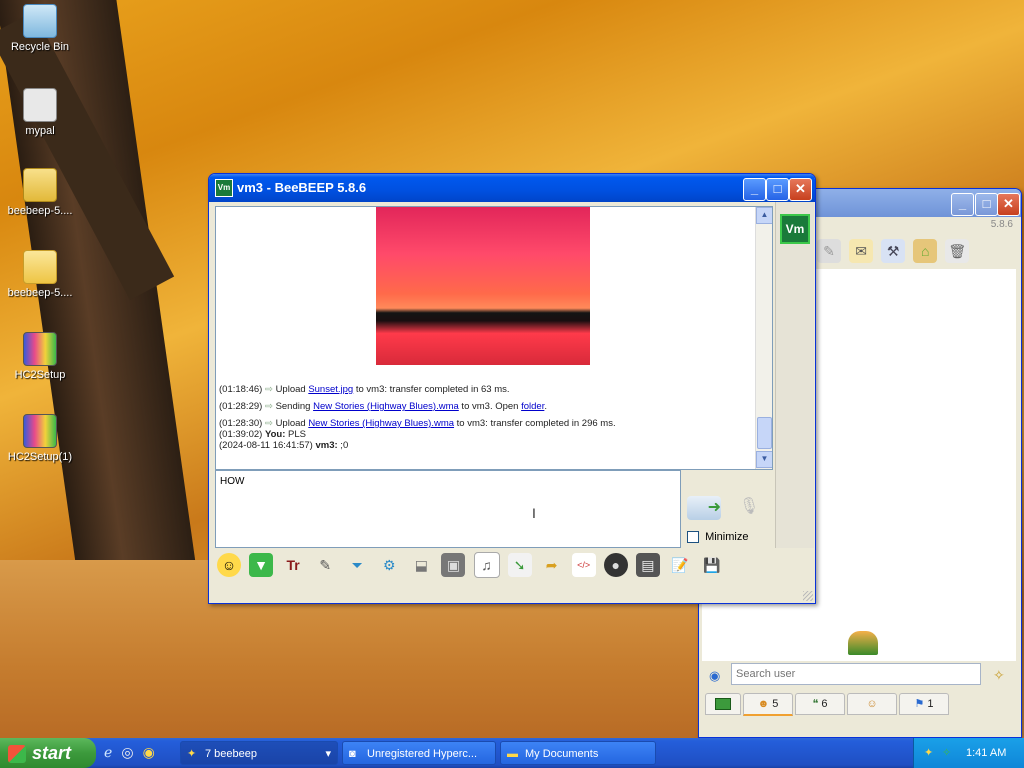 This screenshot has width=1024, height=768. I want to click on screenshot-icon: ▣, so click(453, 565).